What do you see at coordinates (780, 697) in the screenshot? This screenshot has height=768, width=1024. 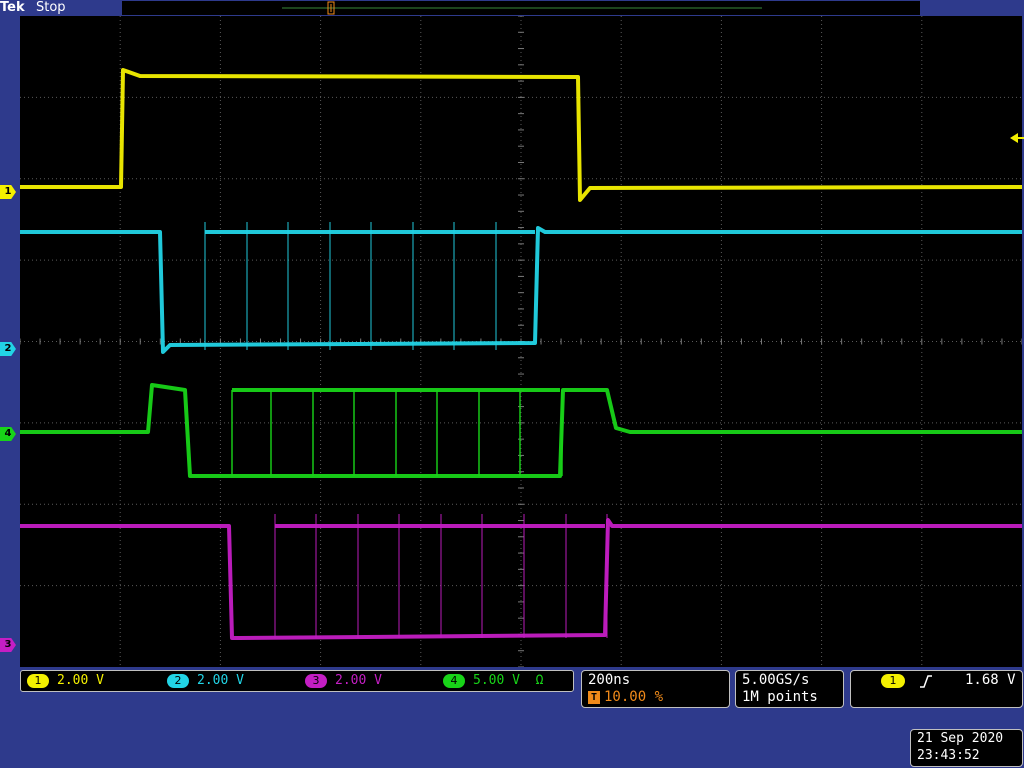 I see `record-length: 1M points` at bounding box center [780, 697].